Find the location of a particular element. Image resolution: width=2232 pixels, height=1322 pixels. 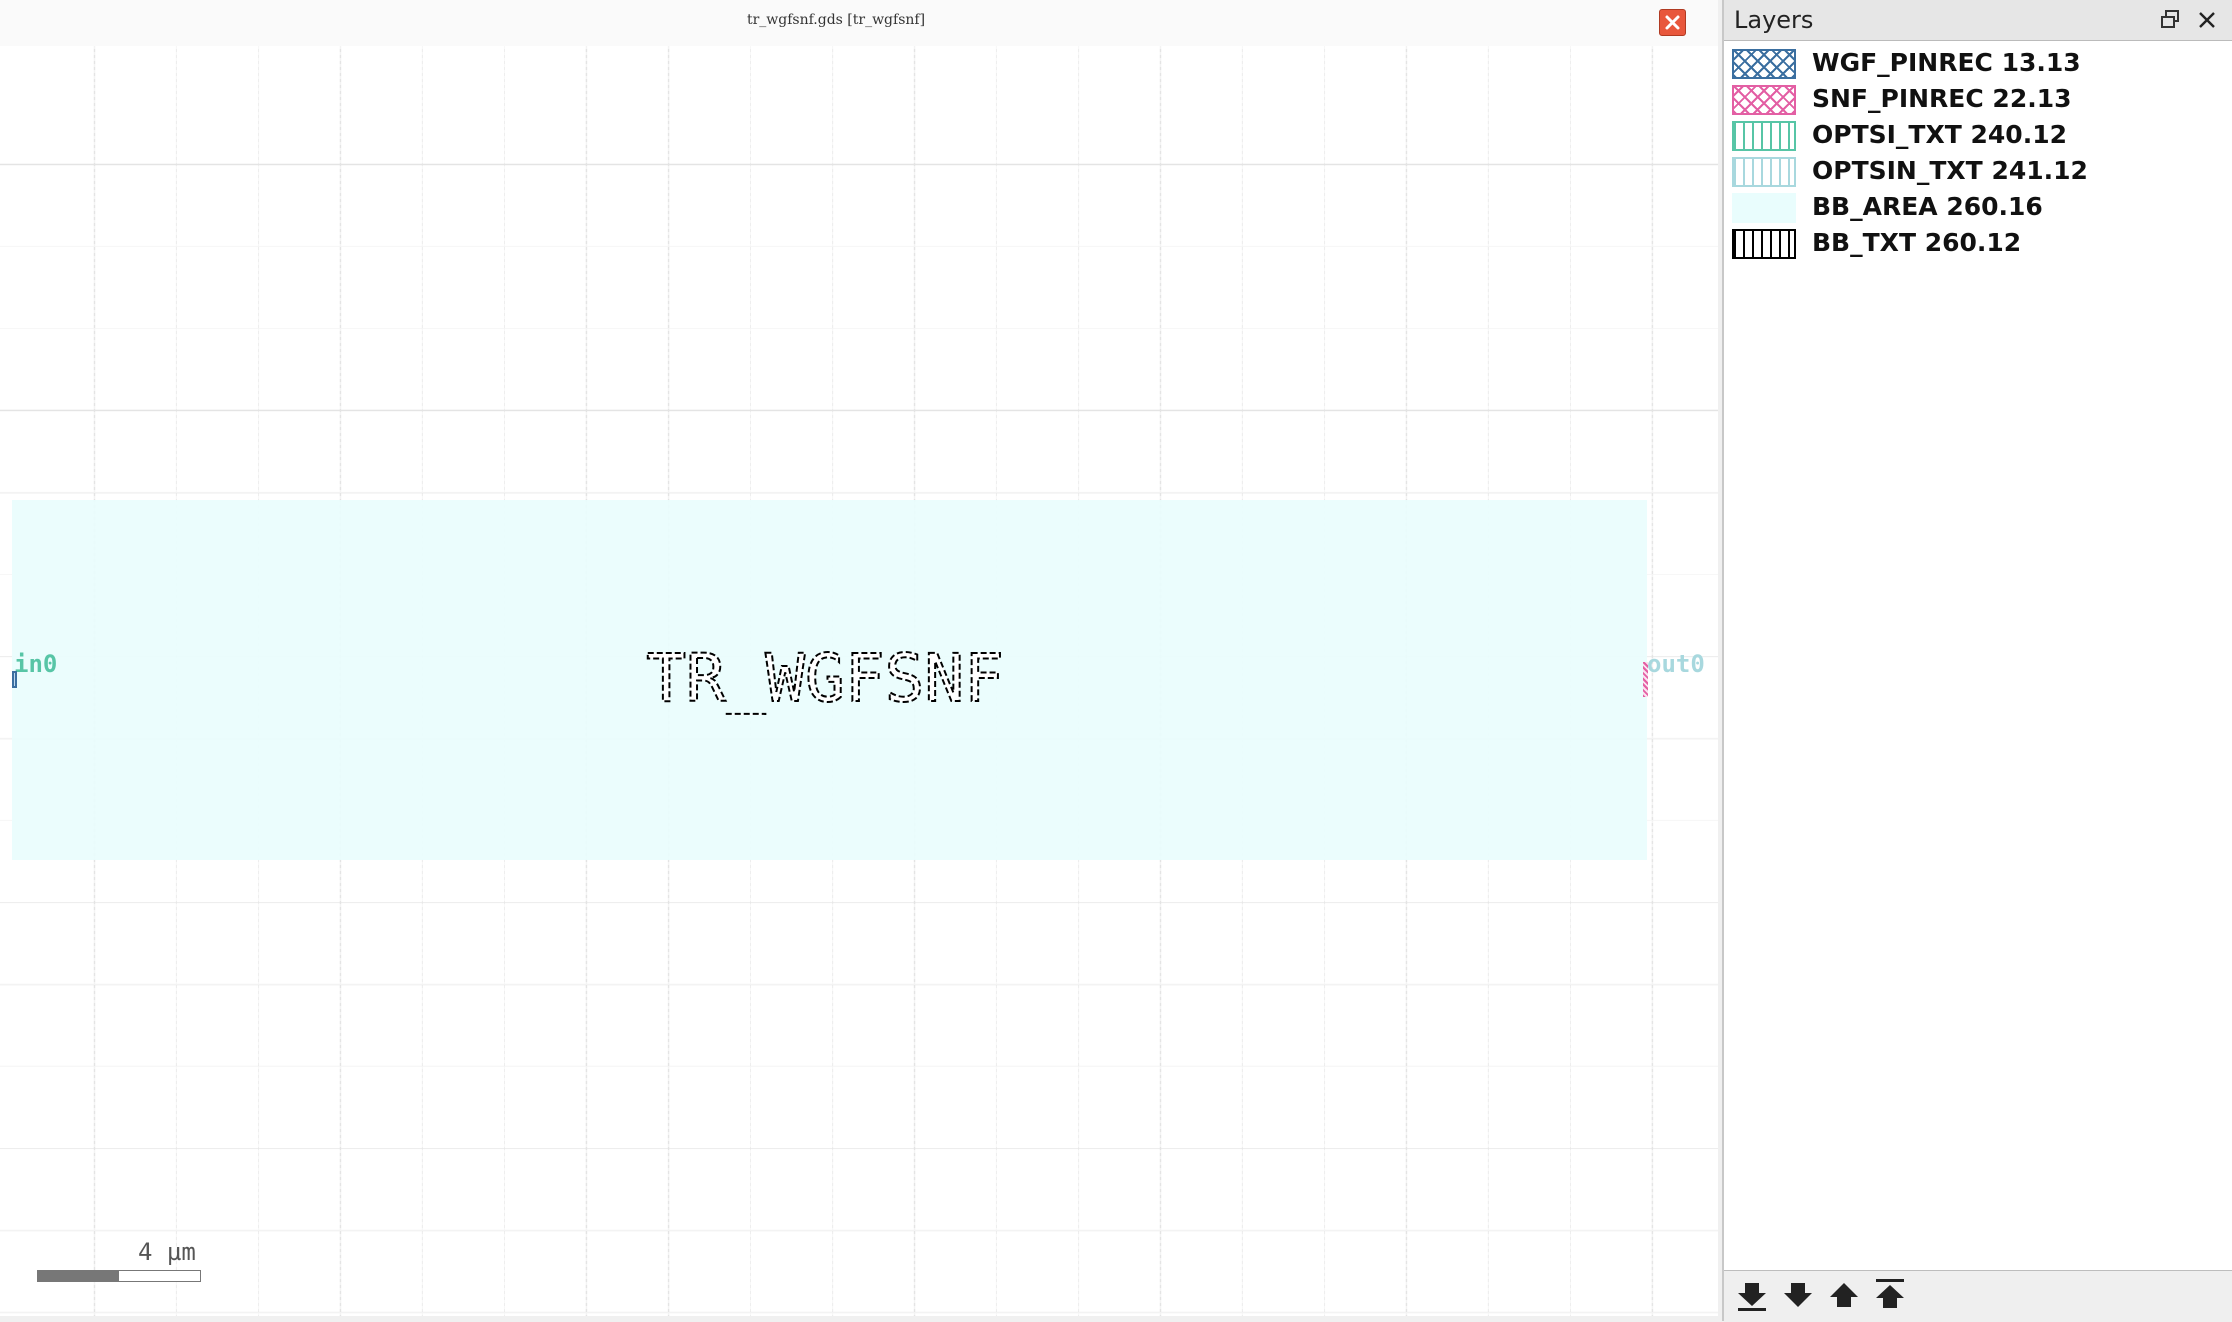

layer-row: OPTSIN_TXT 241.12 is located at coordinates (1977, 173).